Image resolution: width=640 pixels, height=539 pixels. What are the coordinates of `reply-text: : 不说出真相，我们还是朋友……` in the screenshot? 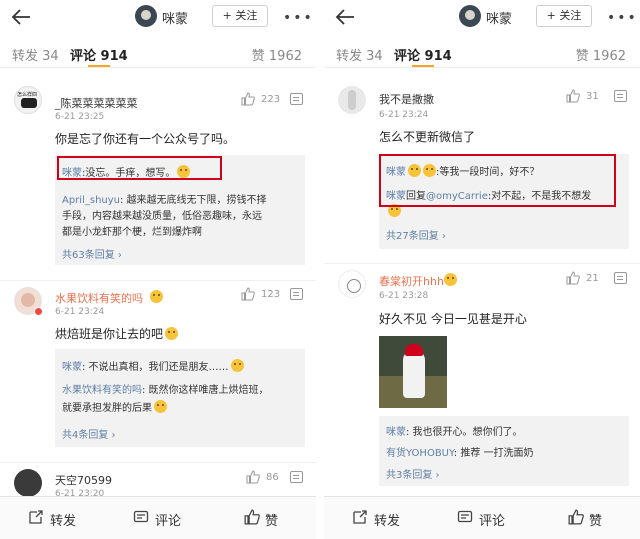 It's located at (155, 367).